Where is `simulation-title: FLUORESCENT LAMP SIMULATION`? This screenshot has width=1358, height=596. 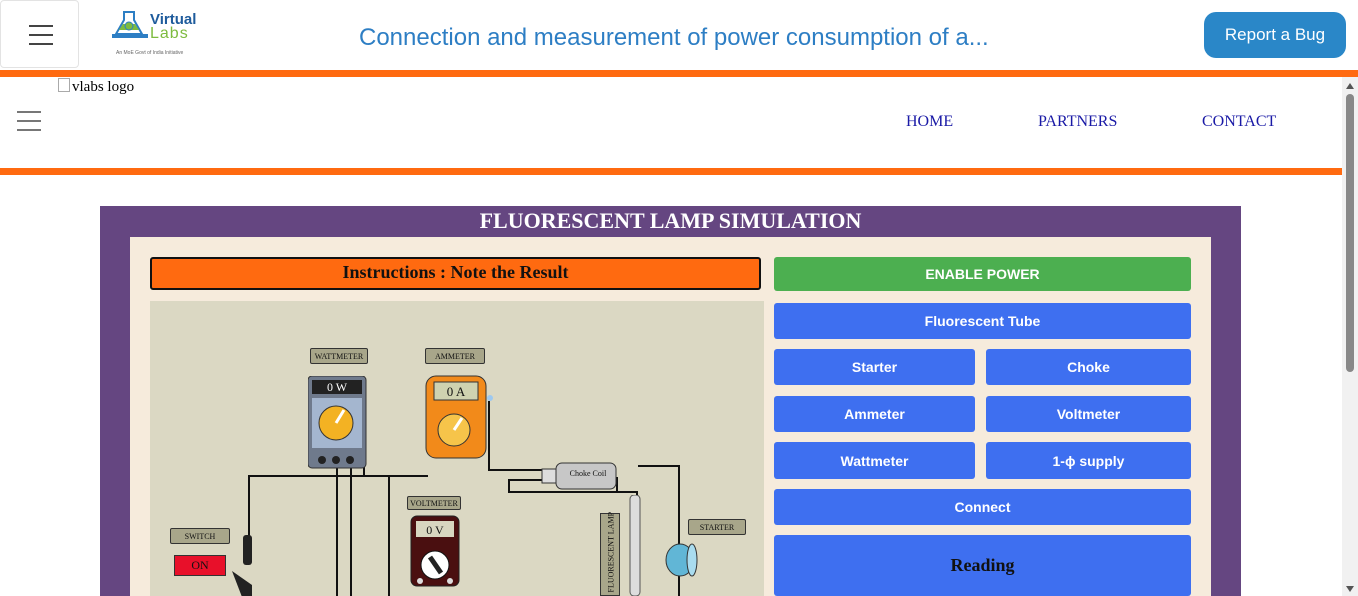 simulation-title: FLUORESCENT LAMP SIMULATION is located at coordinates (670, 220).